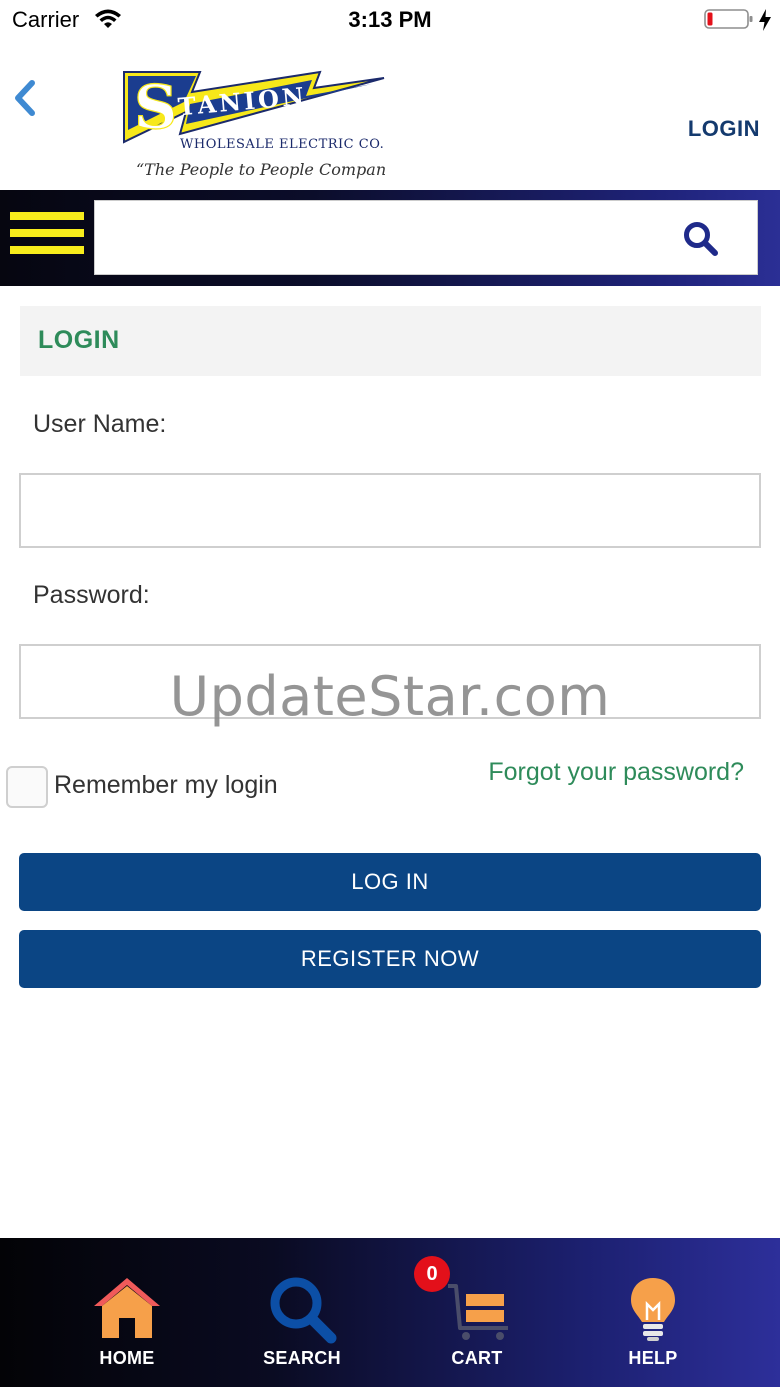 The height and width of the screenshot is (1387, 780). I want to click on password-field, so click(390, 681).